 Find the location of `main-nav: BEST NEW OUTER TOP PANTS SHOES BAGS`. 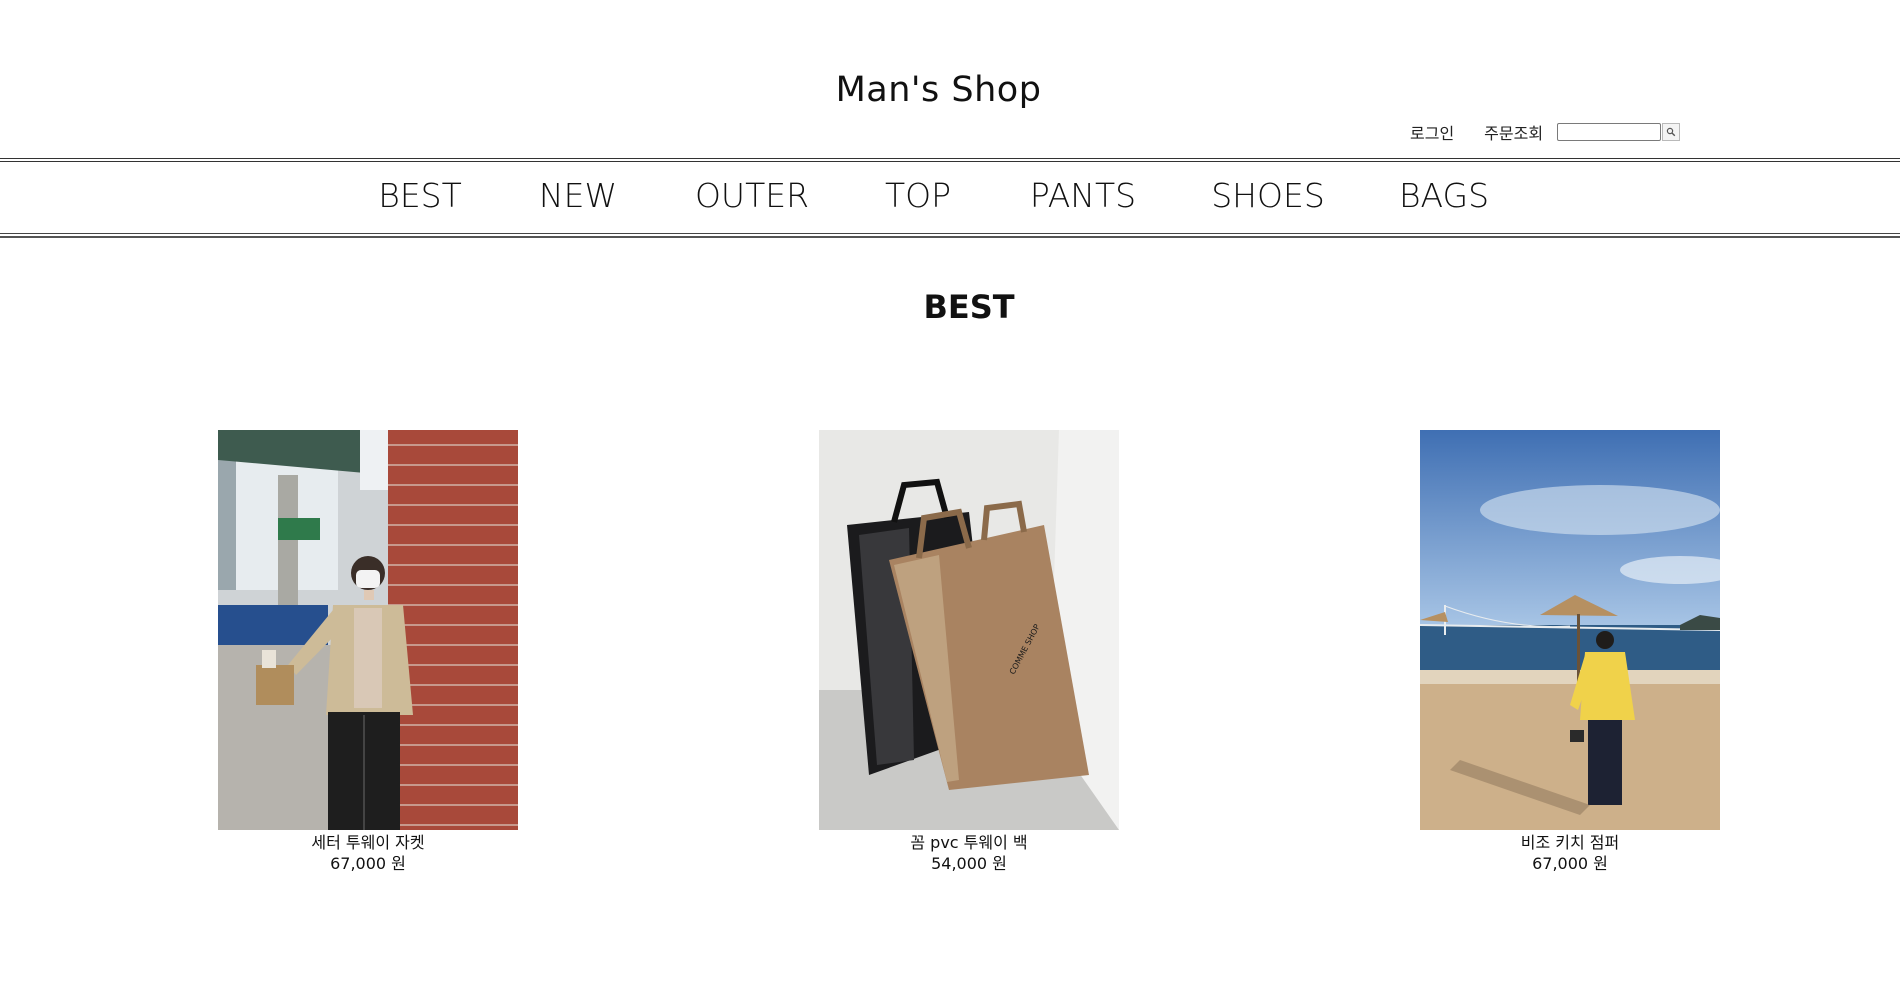

main-nav: BEST NEW OUTER TOP PANTS SHOES BAGS is located at coordinates (950, 199).